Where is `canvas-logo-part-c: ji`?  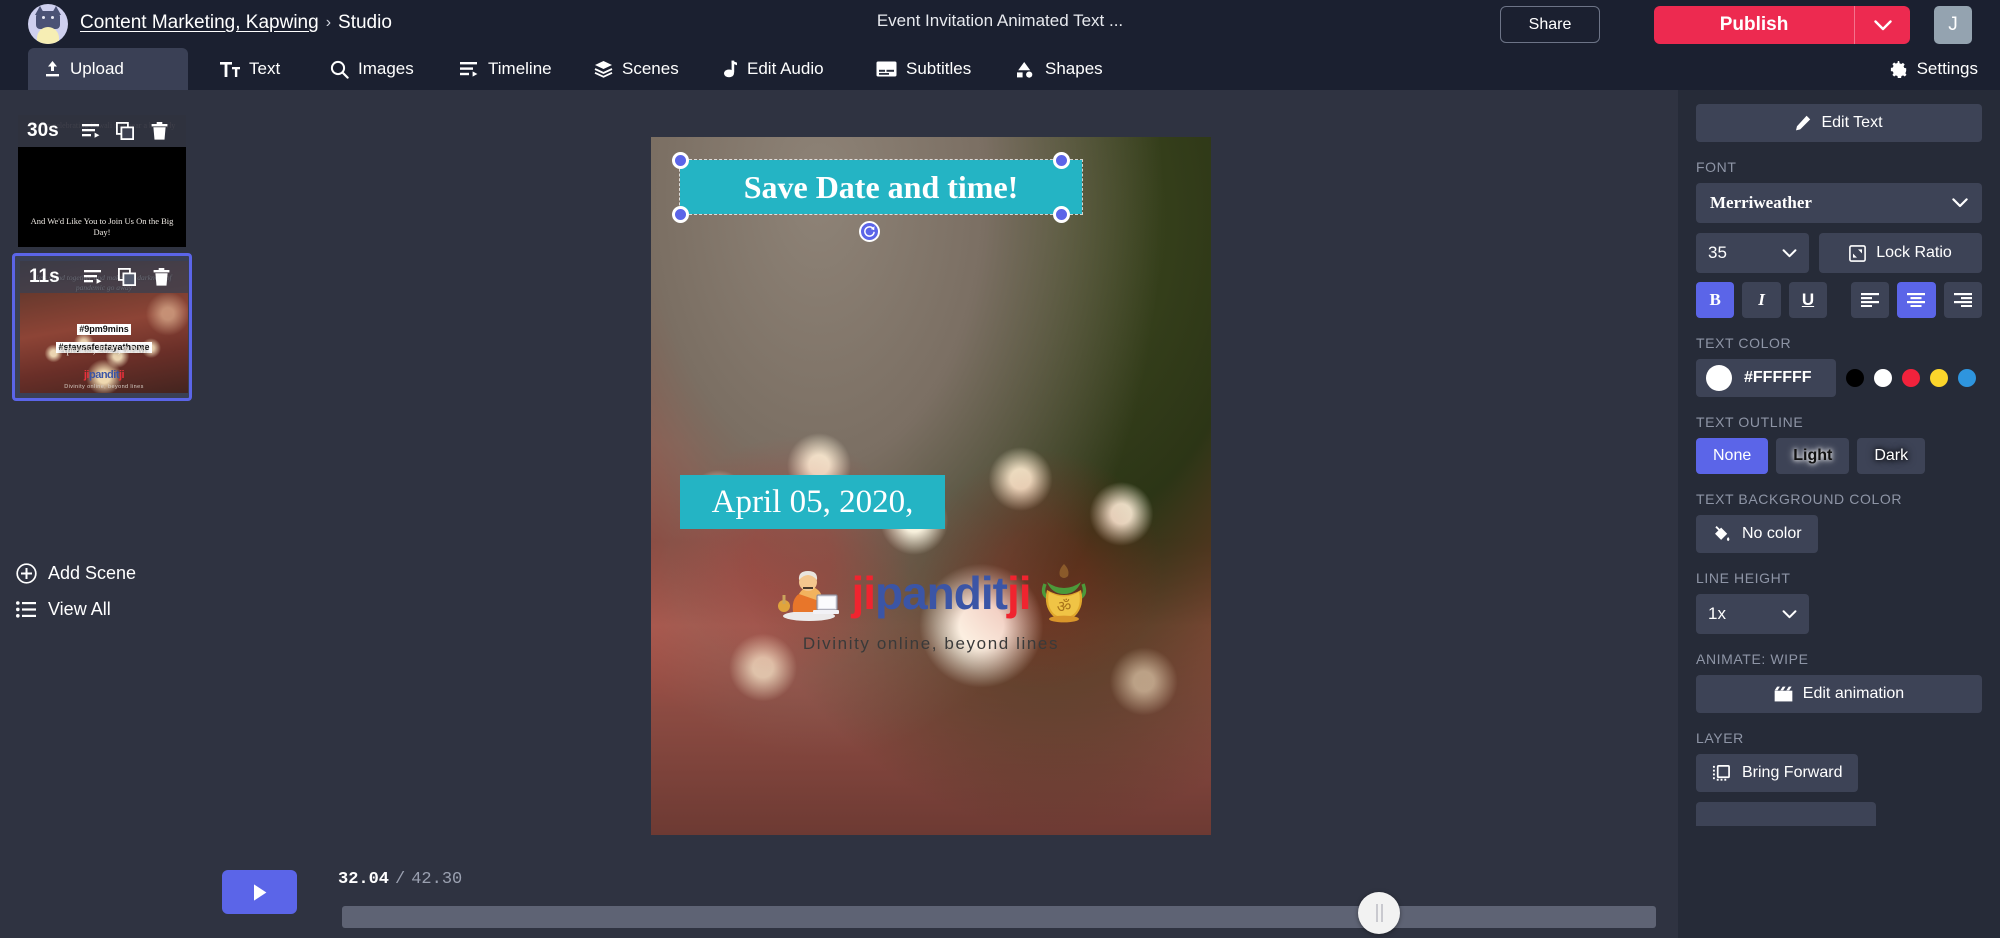
canvas-logo-part-c: ji is located at coordinates (1019, 593).